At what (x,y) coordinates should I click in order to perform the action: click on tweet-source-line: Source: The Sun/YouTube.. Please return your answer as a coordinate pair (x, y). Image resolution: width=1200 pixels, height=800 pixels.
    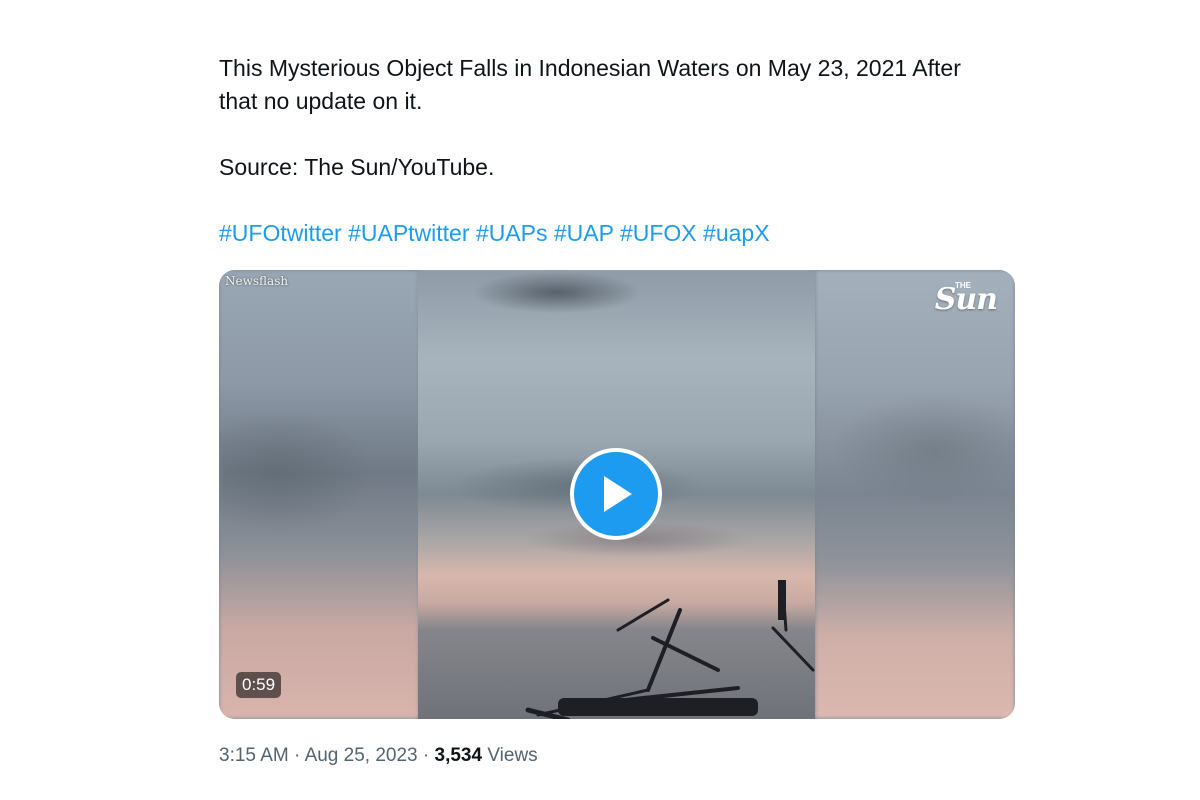
    Looking at the image, I should click on (357, 167).